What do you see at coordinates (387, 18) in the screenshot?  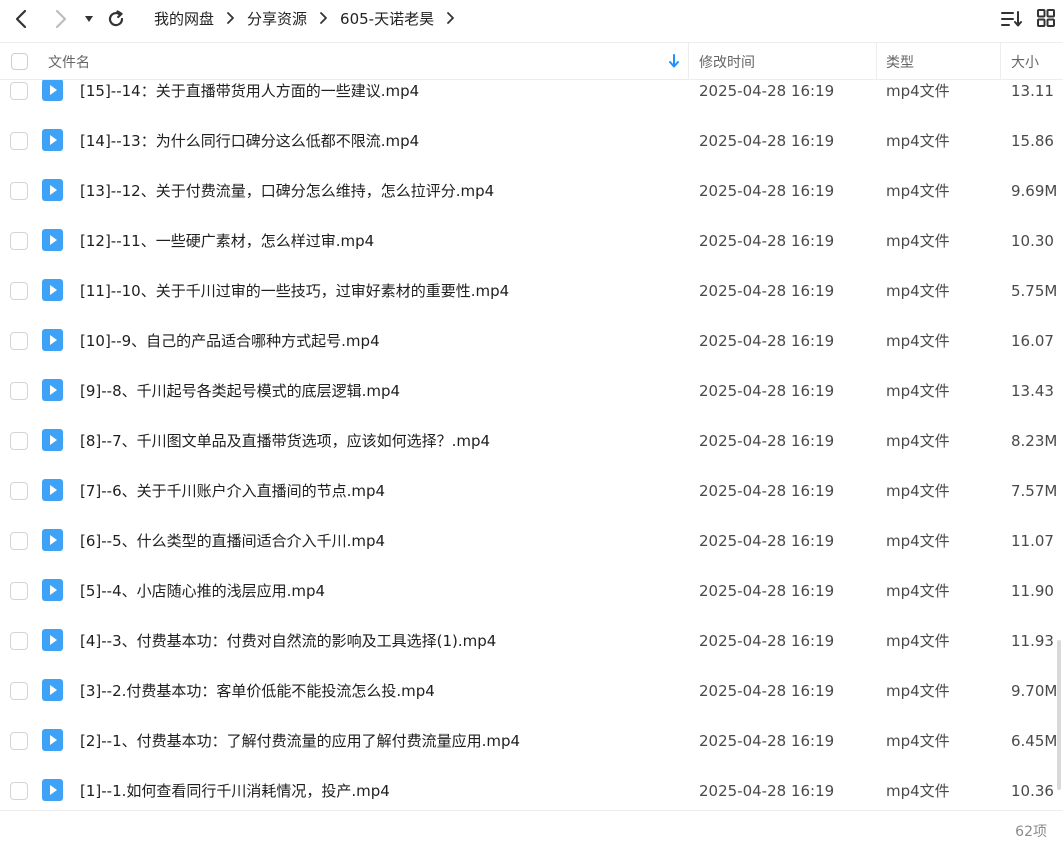 I see `breadcrumb-item-current-folder: 605-天诺老昊` at bounding box center [387, 18].